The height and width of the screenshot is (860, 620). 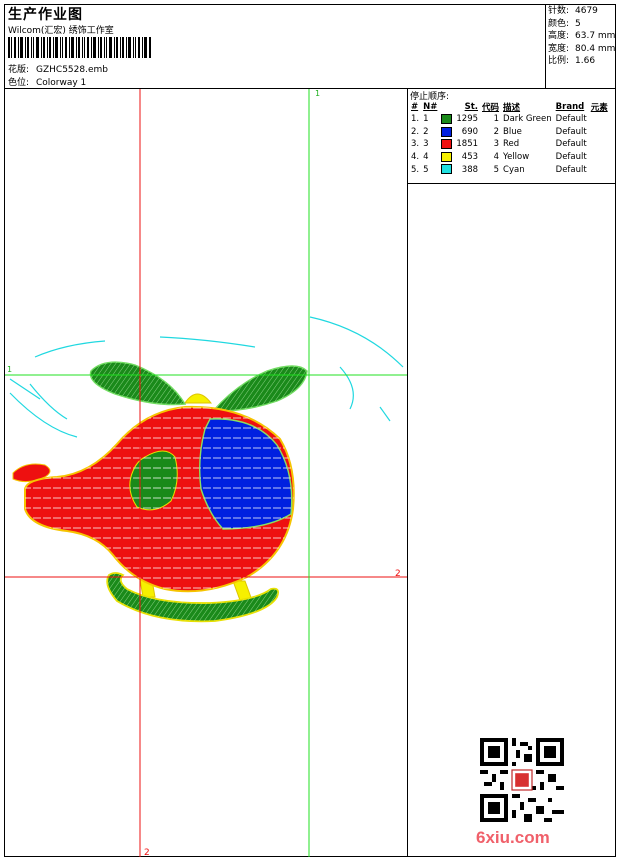 I want to click on rotor-blades, so click(x=198, y=386).